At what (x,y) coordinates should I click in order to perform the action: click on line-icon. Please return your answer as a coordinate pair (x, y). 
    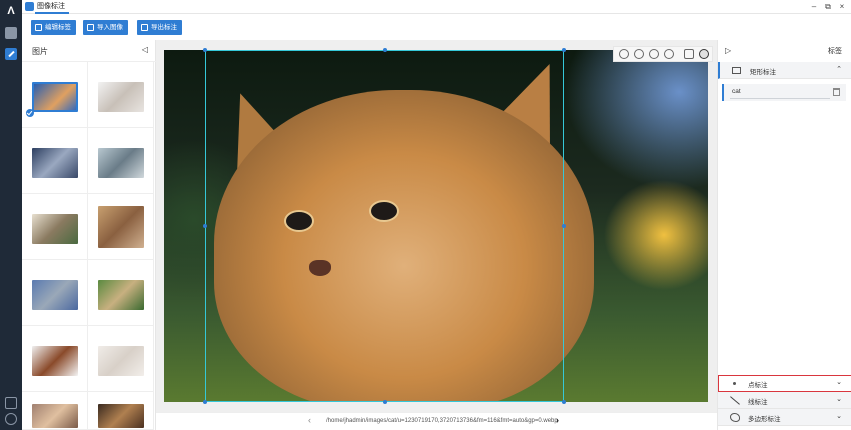
    Looking at the image, I should click on (735, 400).